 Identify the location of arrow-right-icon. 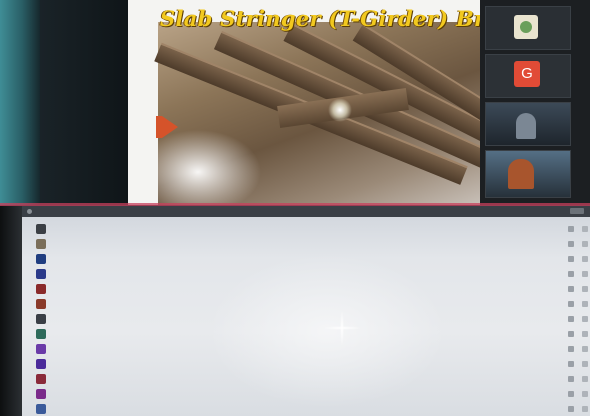
(167, 127).